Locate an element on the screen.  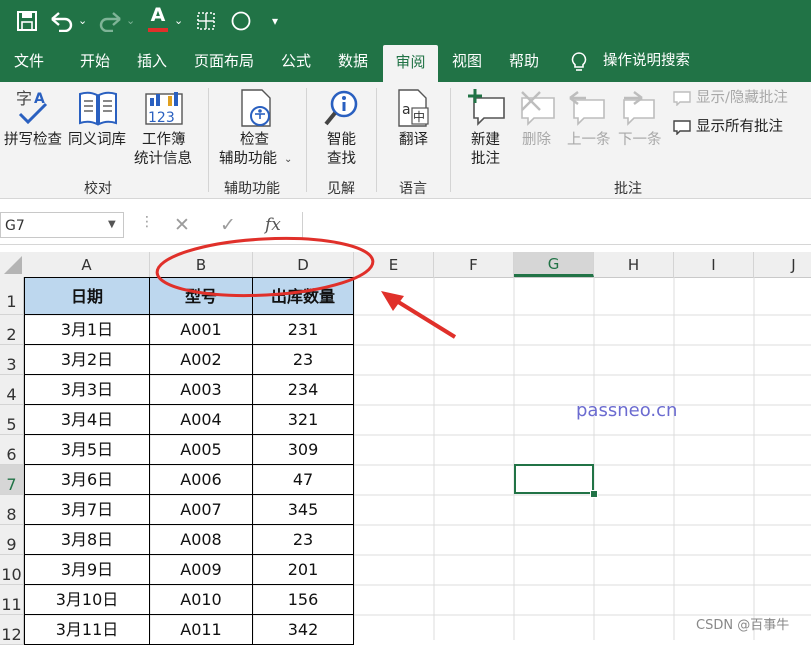
annotation-arrowhead is located at coordinates (392, 301).